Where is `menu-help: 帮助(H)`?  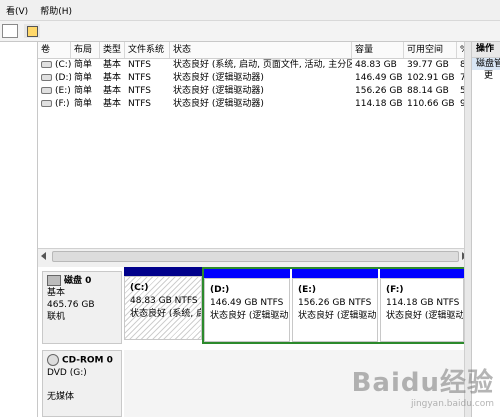
menu-help: 帮助(H) is located at coordinates (56, 10).